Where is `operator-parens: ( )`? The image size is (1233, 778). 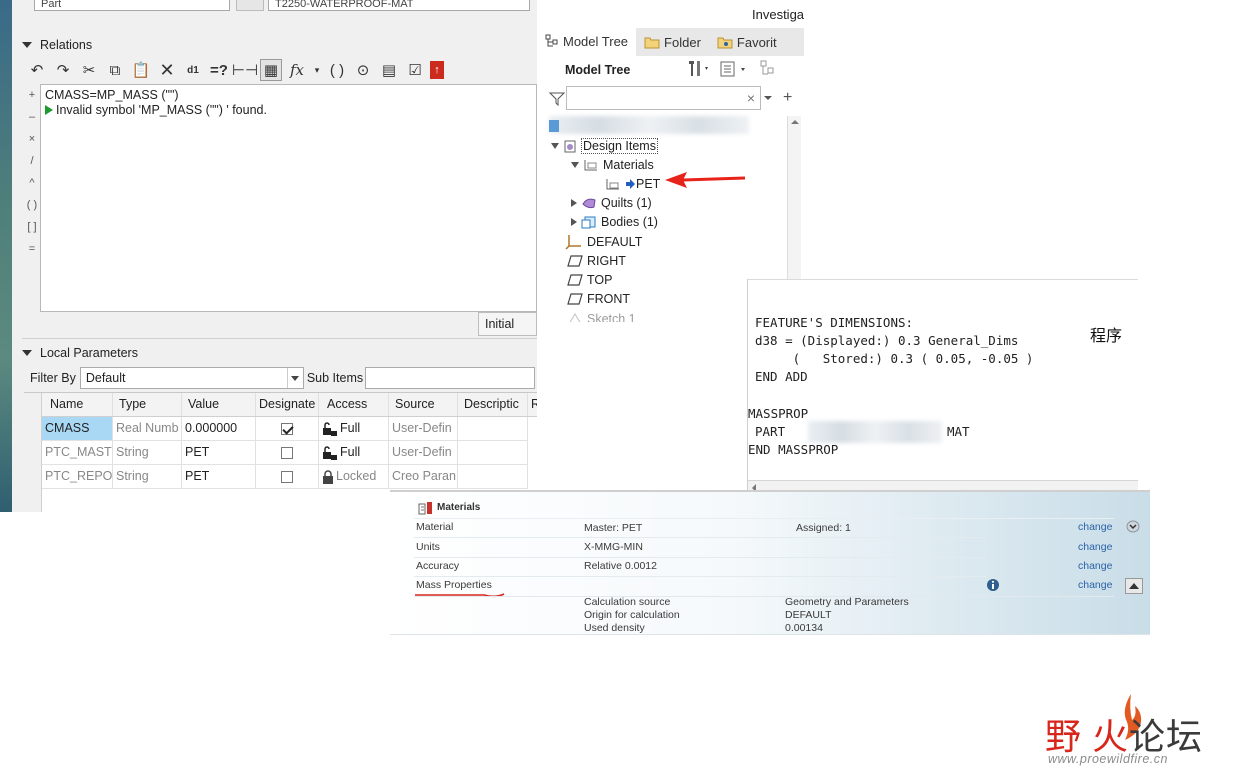
operator-parens: ( ) is located at coordinates (32, 205).